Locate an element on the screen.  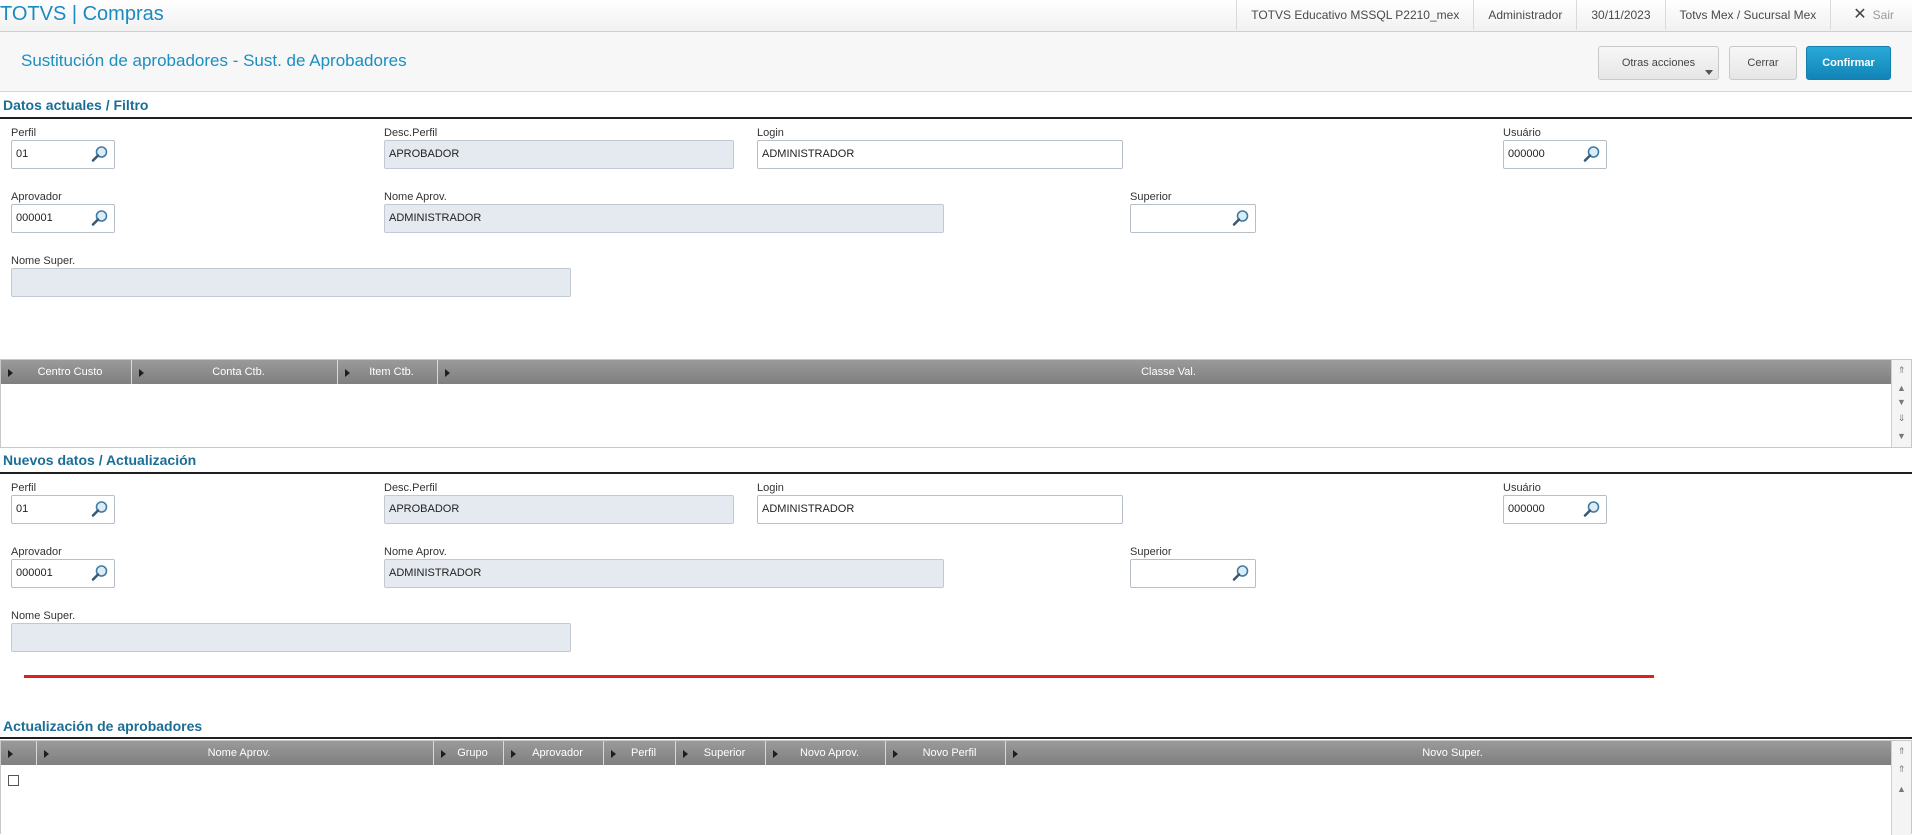
red-divider is located at coordinates (839, 676).